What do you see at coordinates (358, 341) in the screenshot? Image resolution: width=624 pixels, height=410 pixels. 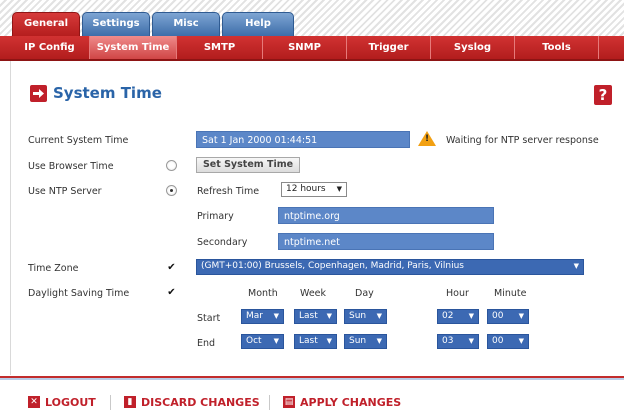 I see `dst-end-day-value: Sun` at bounding box center [358, 341].